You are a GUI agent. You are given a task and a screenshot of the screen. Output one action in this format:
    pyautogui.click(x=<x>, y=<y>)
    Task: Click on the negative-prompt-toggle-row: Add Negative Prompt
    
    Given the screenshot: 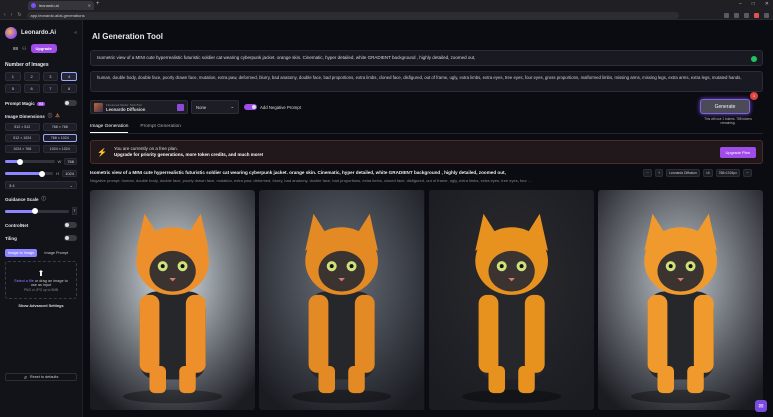 What is the action you would take?
    pyautogui.click(x=272, y=107)
    